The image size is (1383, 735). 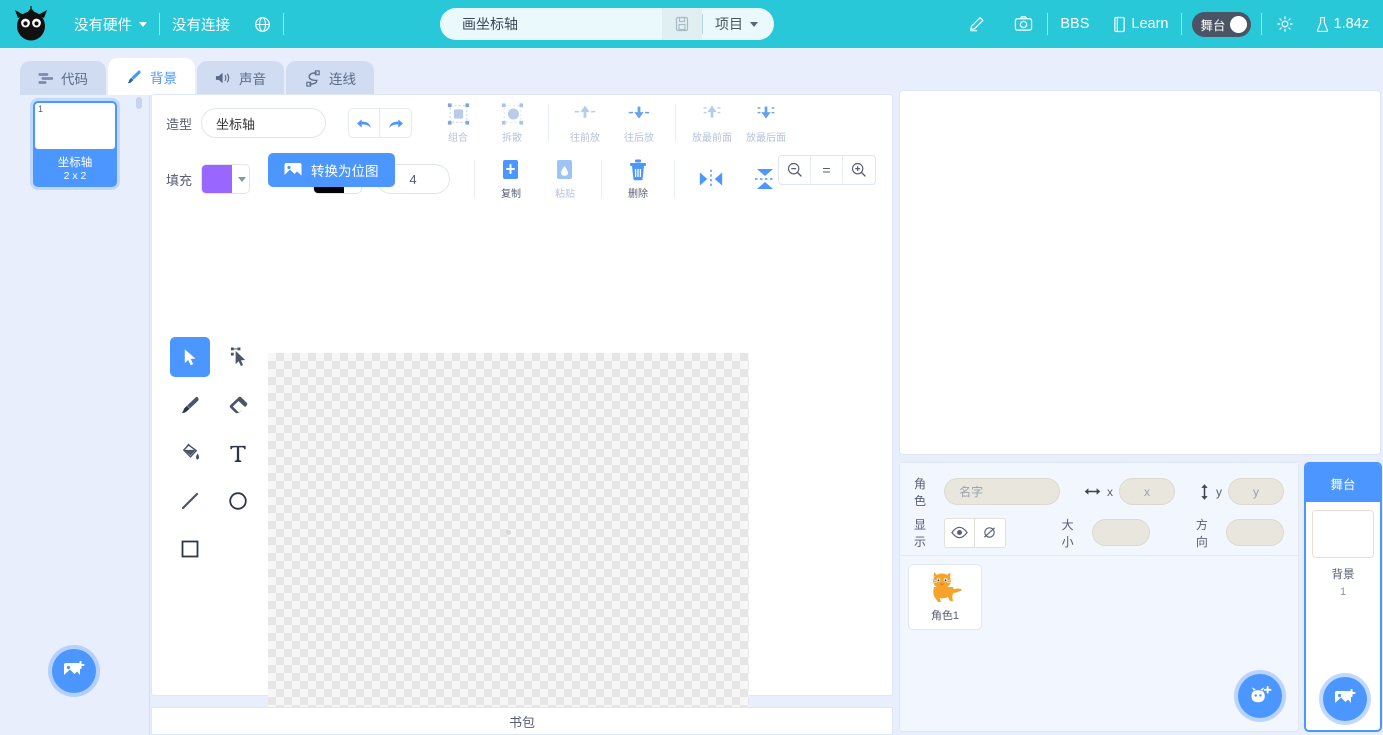 I want to click on select-tool, so click(x=190, y=357).